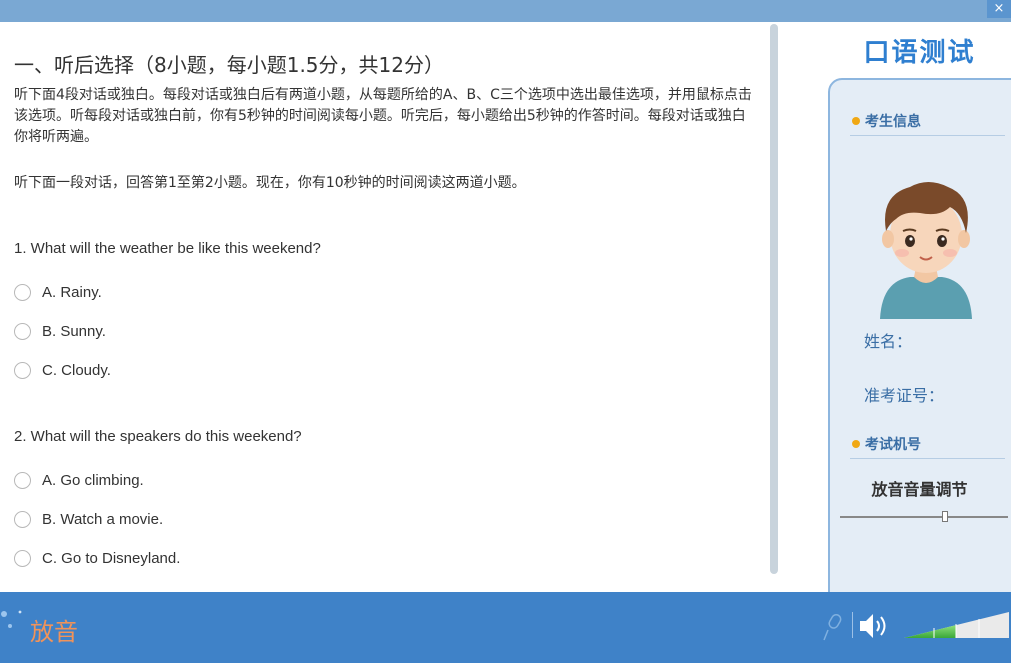  I want to click on candidate-info-heading-text: 考生信息, so click(893, 122).